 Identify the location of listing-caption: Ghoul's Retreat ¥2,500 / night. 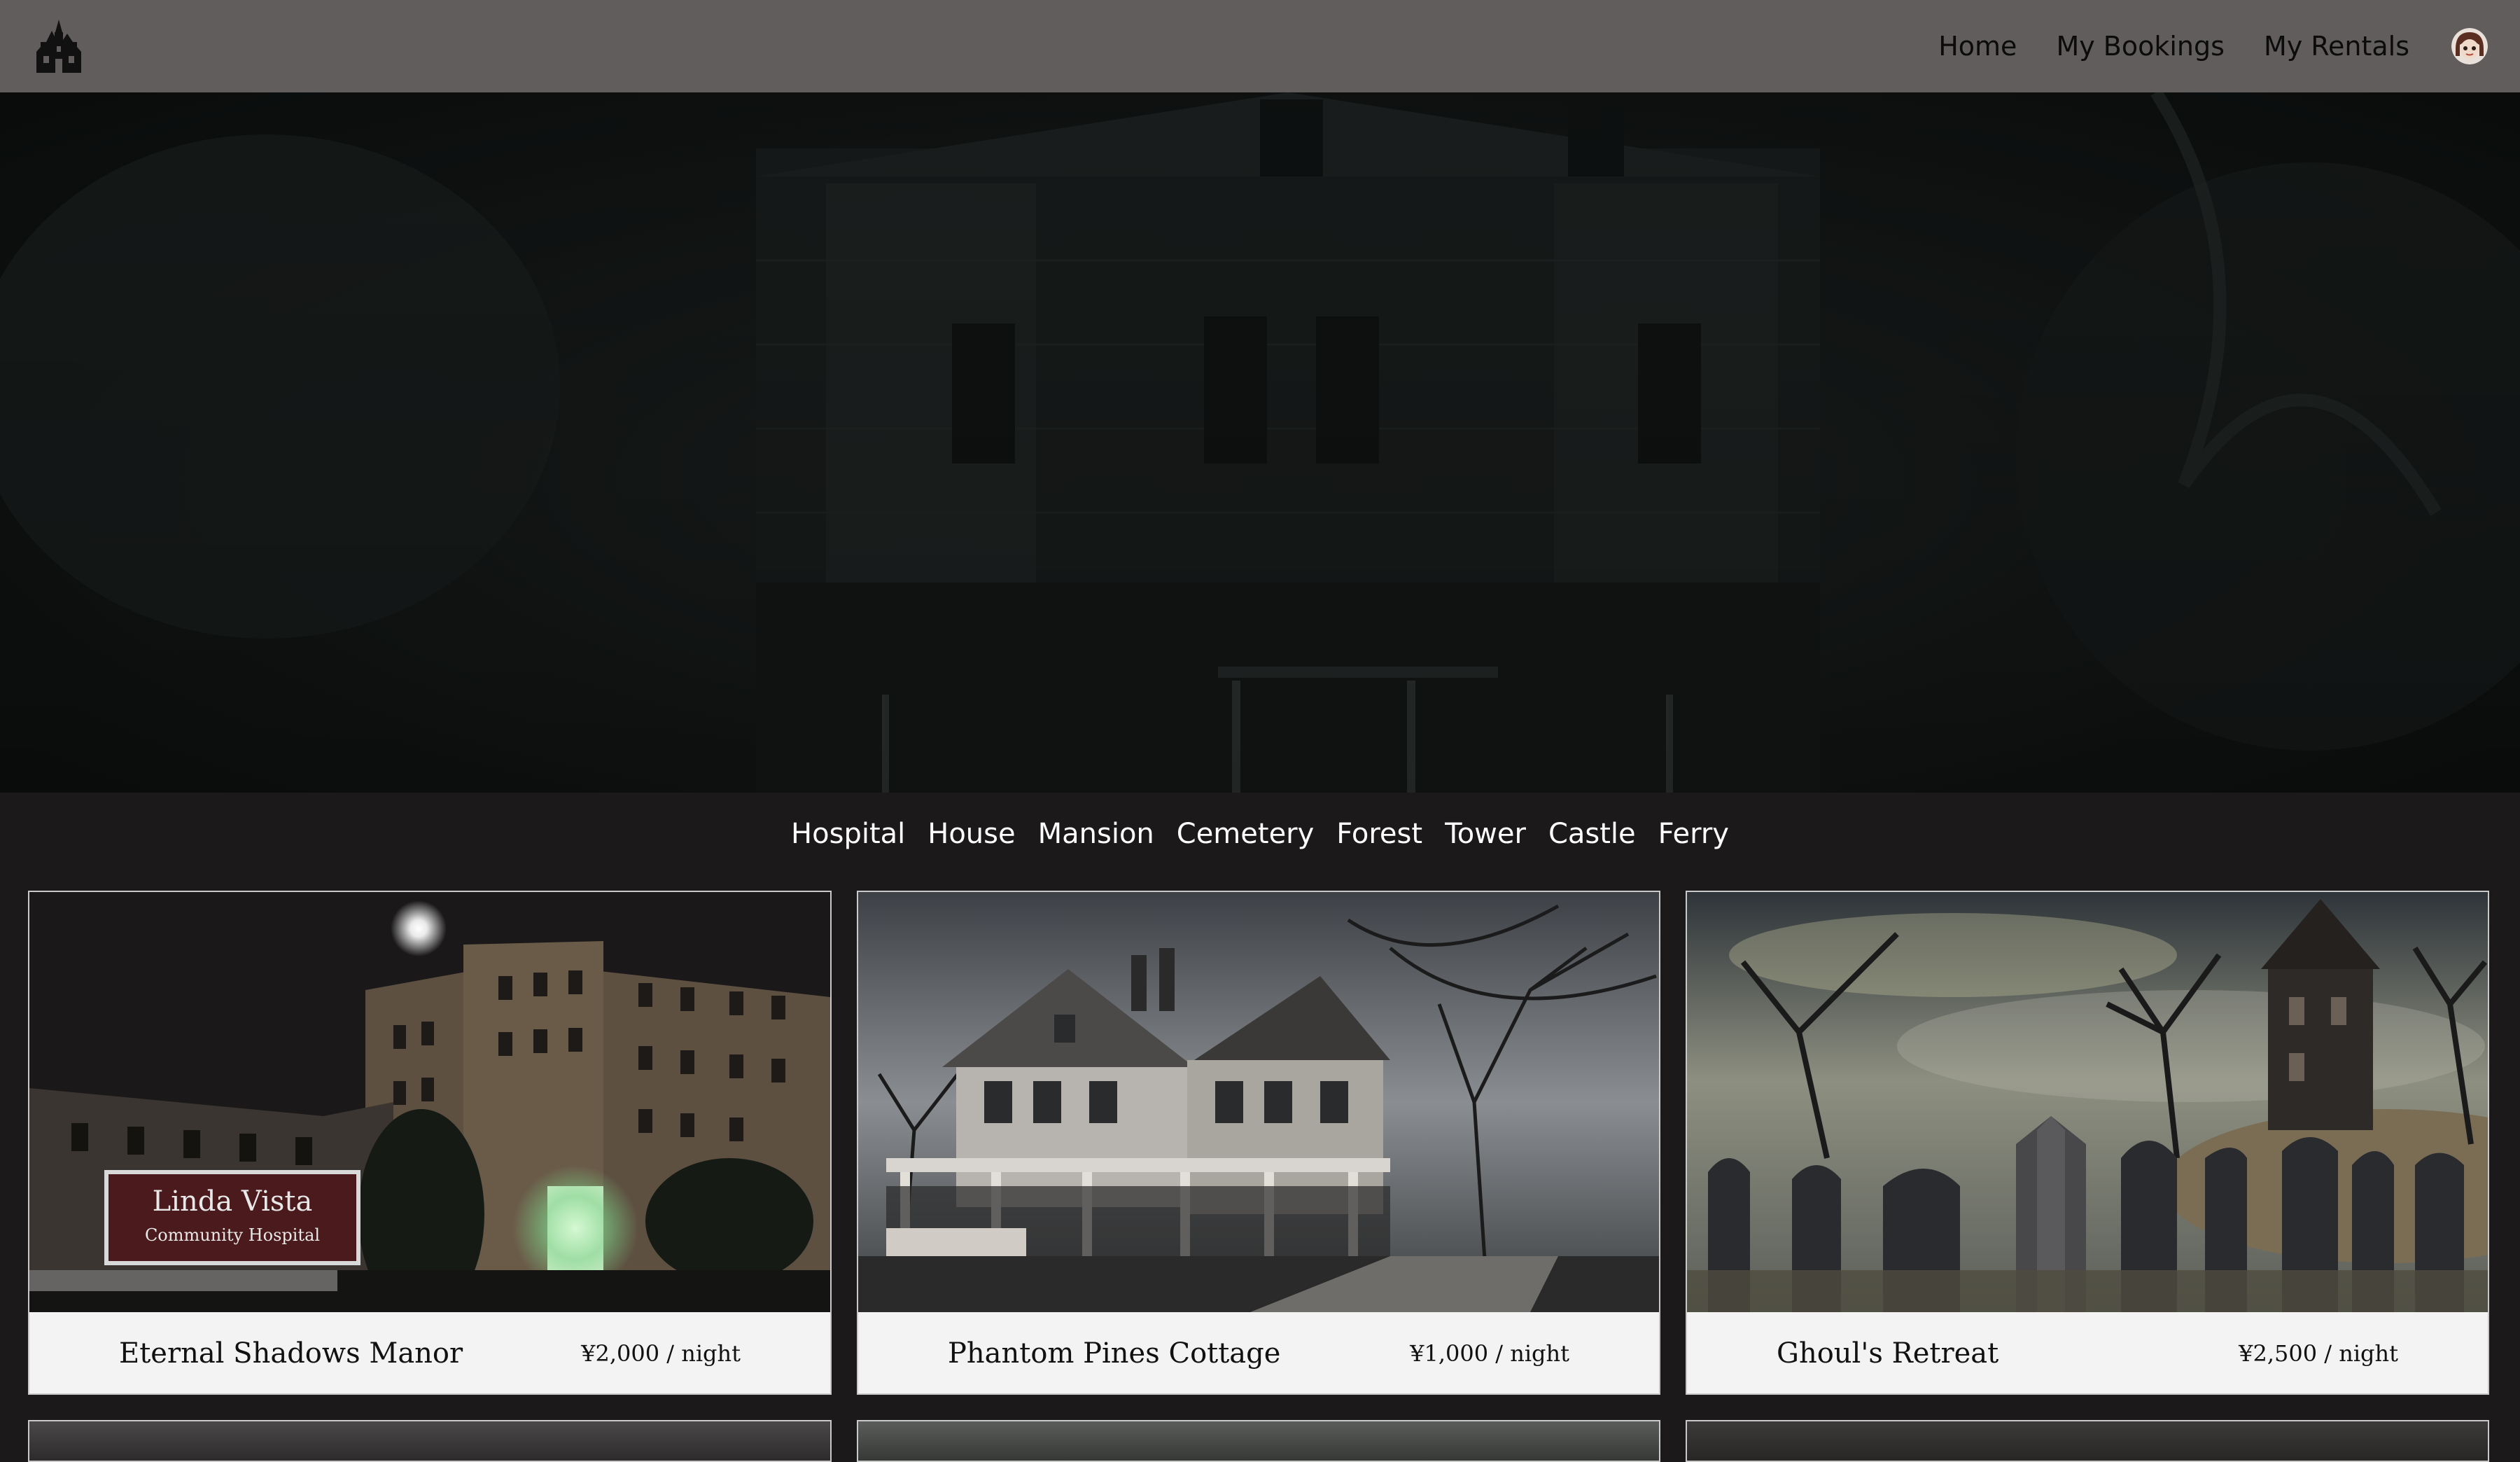
(2087, 1352).